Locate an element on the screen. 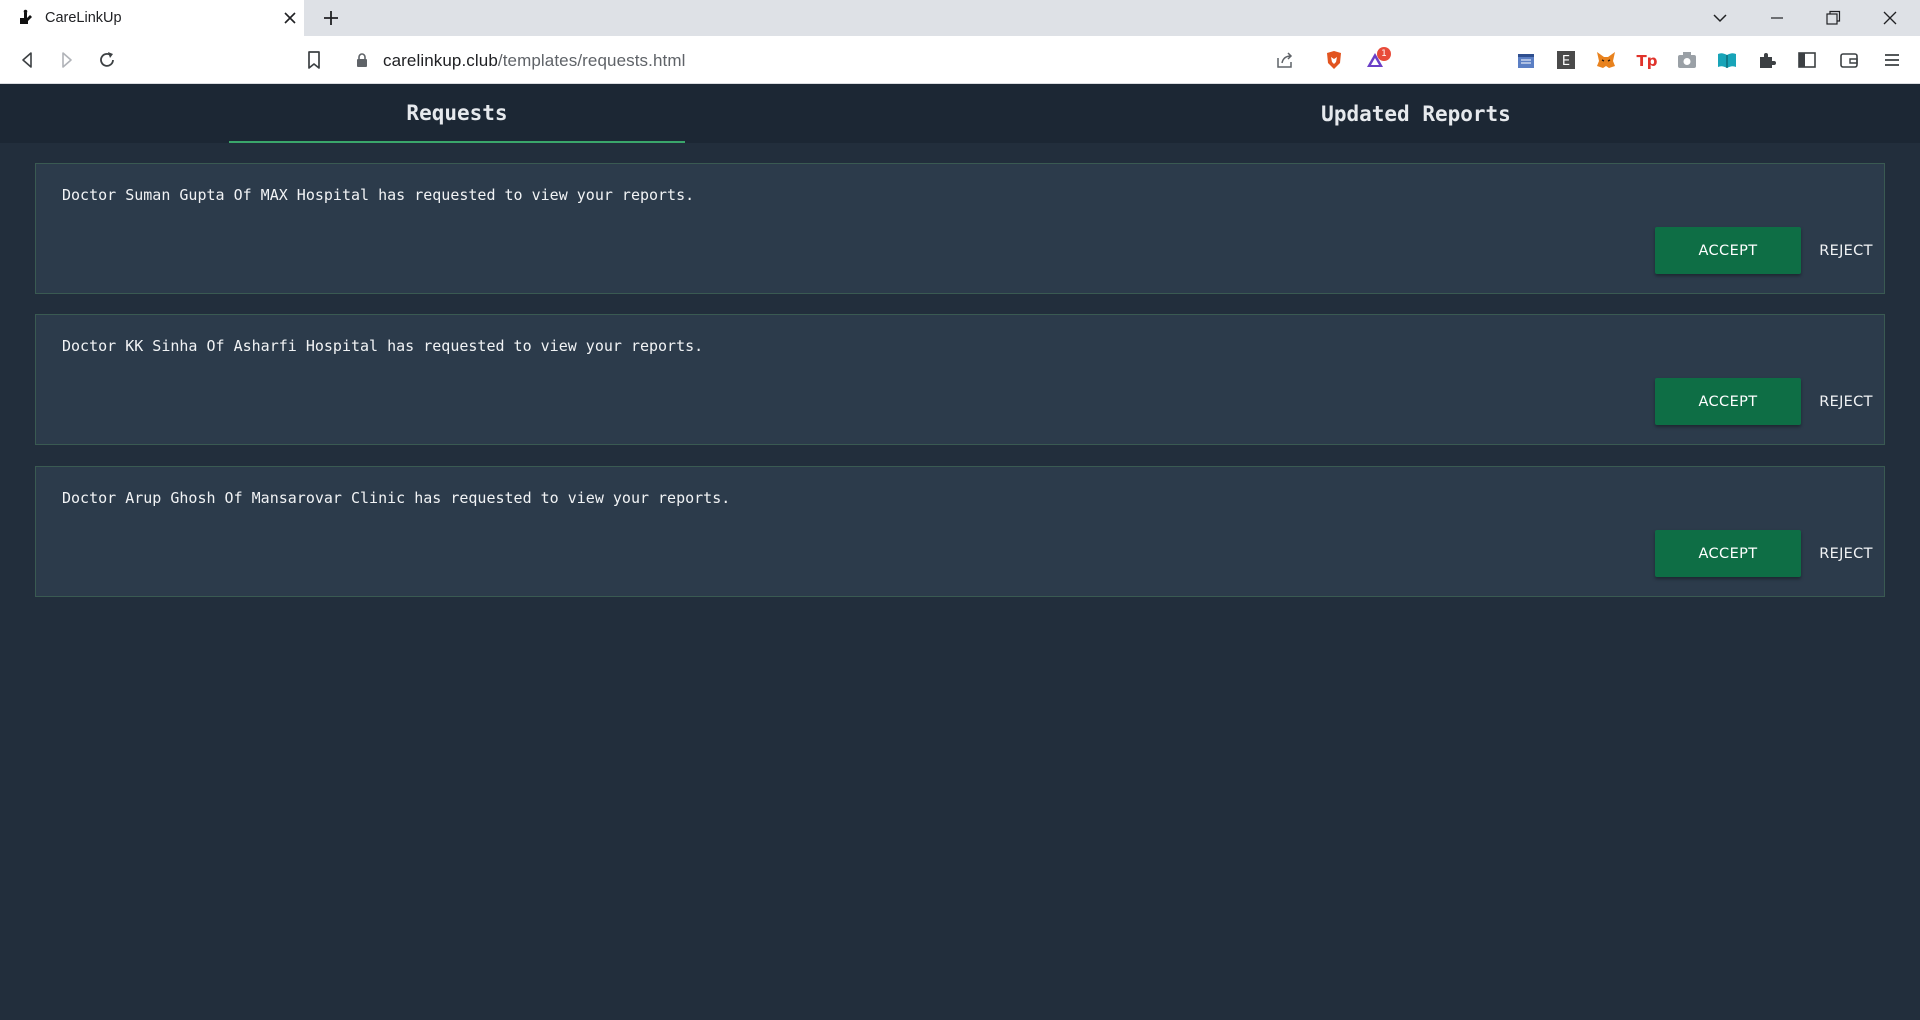  tab-updated-reports: Updated Reports is located at coordinates (1416, 113).